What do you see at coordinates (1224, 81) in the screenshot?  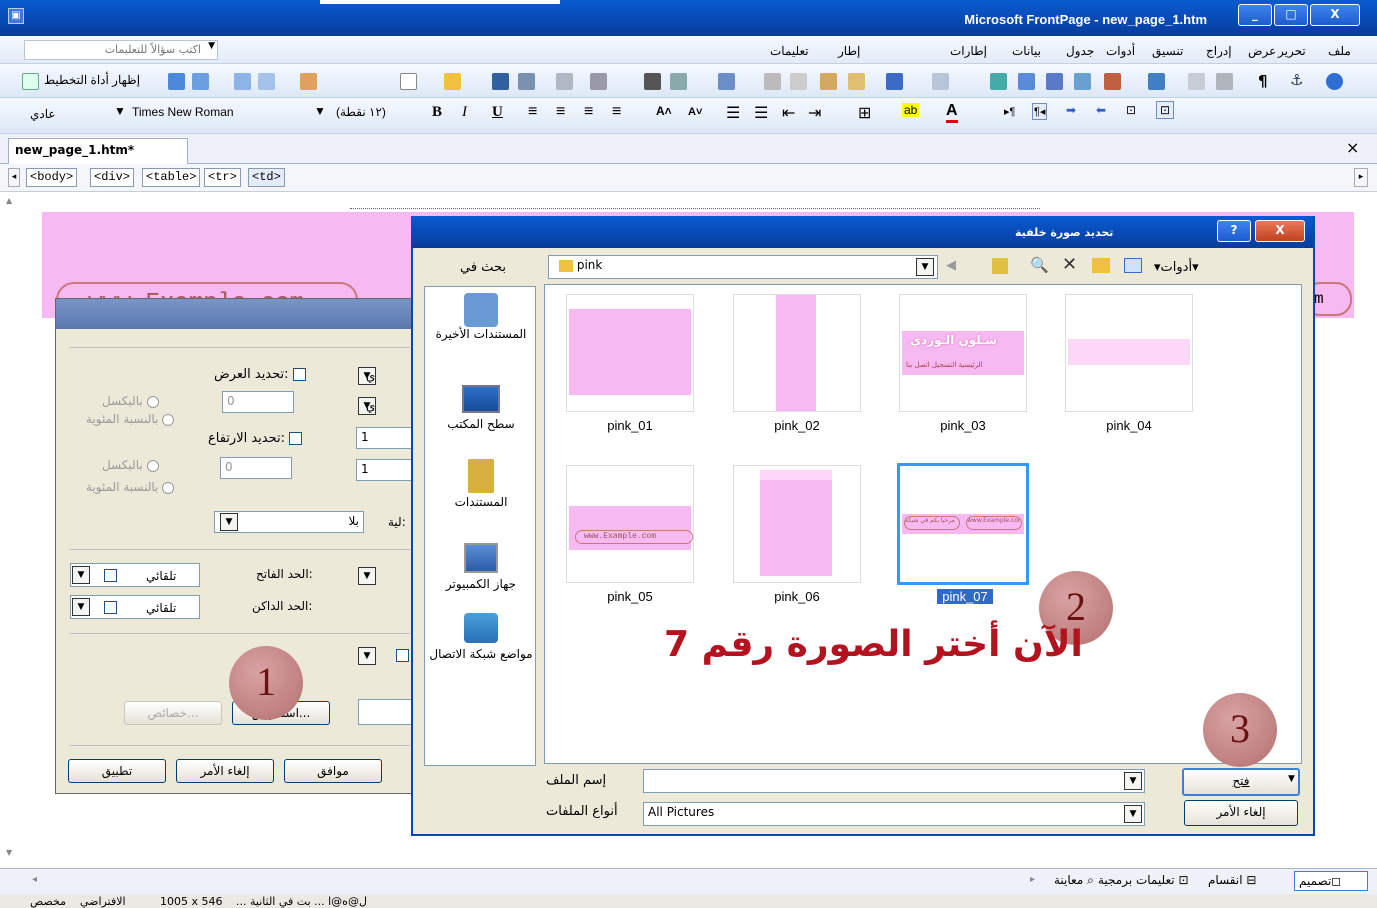 I see `stop-icon` at bounding box center [1224, 81].